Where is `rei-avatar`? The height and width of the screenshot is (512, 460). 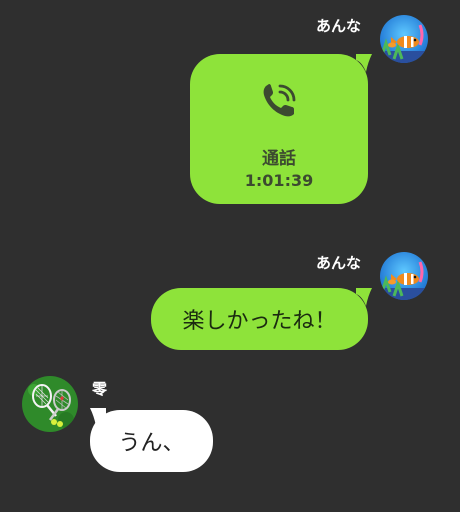 rei-avatar is located at coordinates (50, 404).